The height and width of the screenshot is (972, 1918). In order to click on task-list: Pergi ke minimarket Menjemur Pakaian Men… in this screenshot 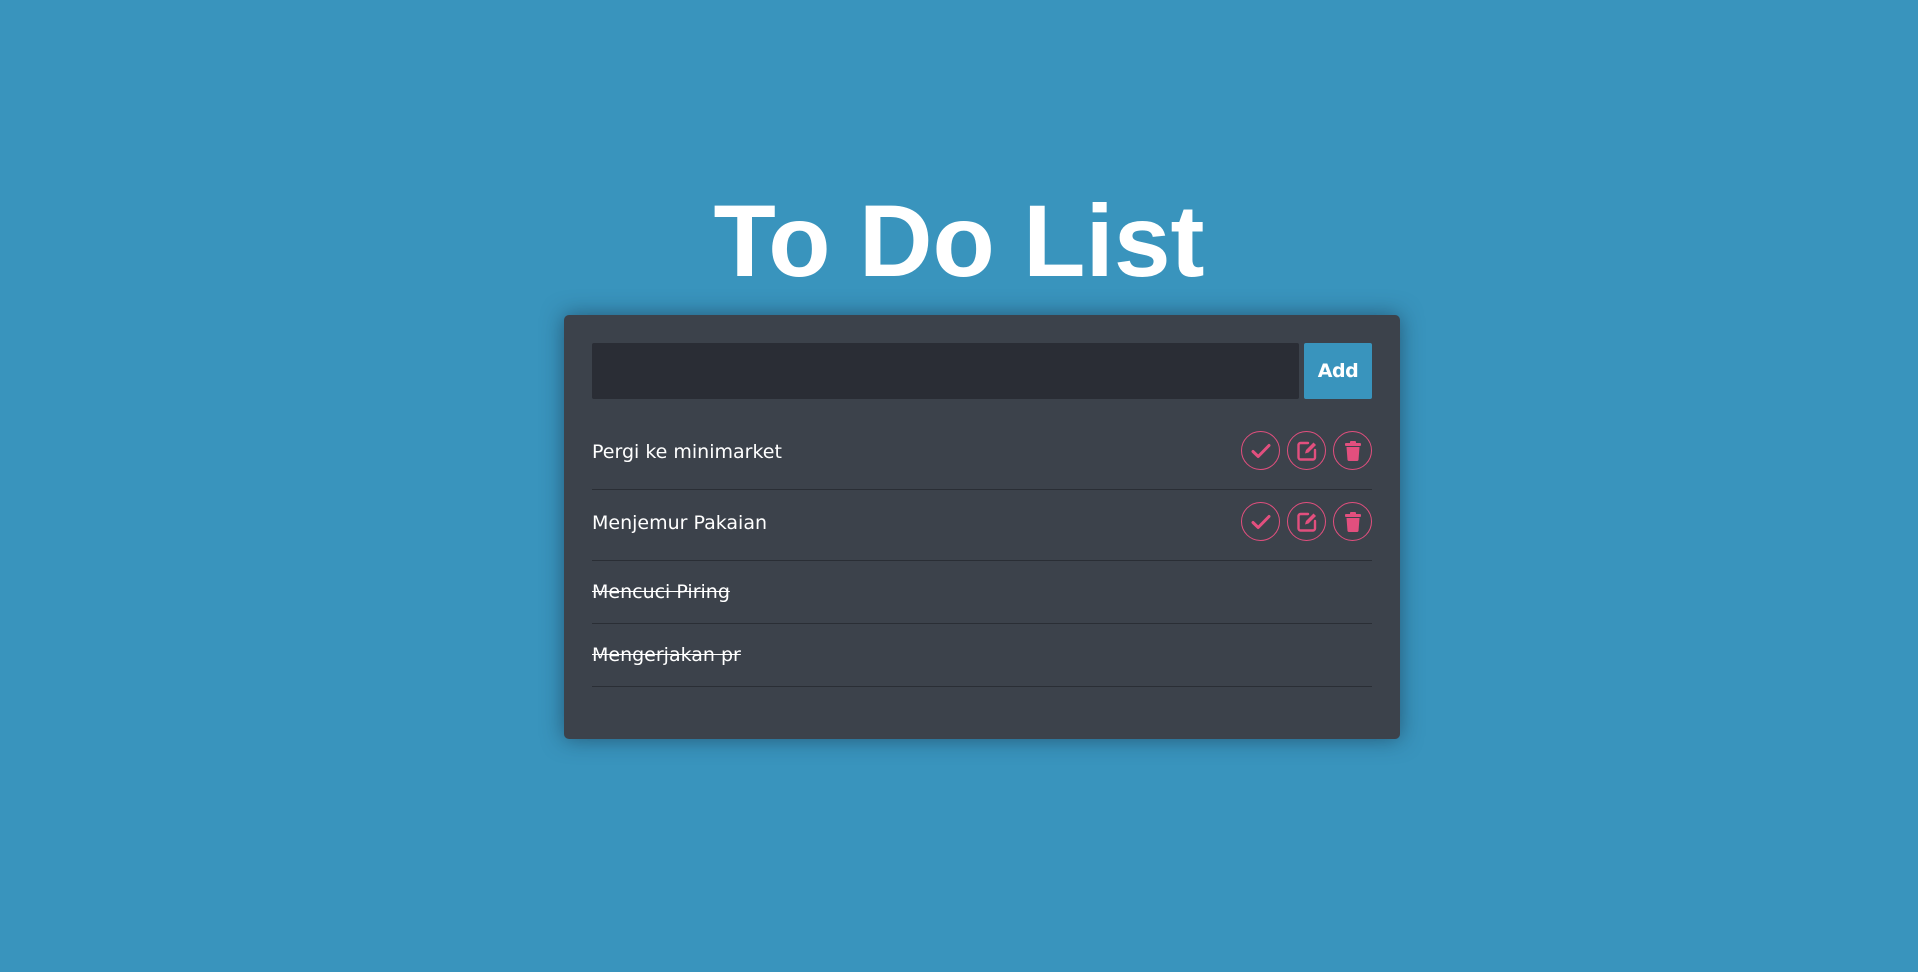, I will do `click(982, 553)`.